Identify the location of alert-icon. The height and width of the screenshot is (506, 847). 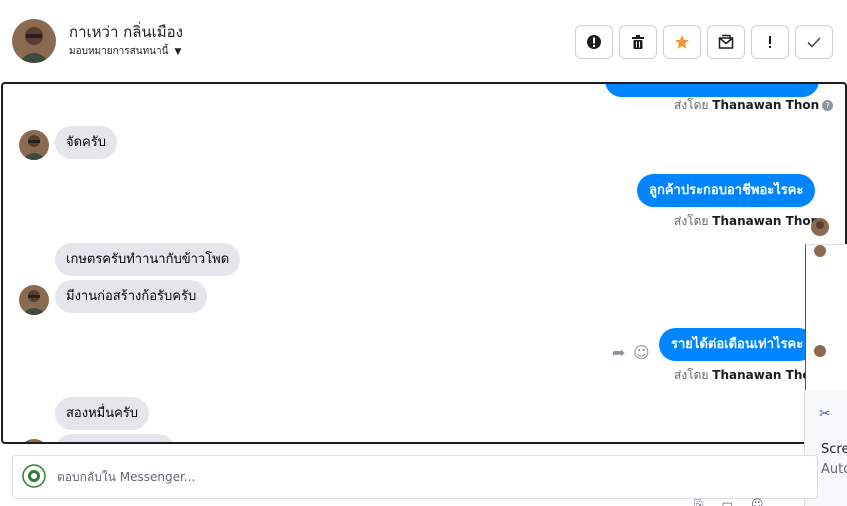
(594, 42).